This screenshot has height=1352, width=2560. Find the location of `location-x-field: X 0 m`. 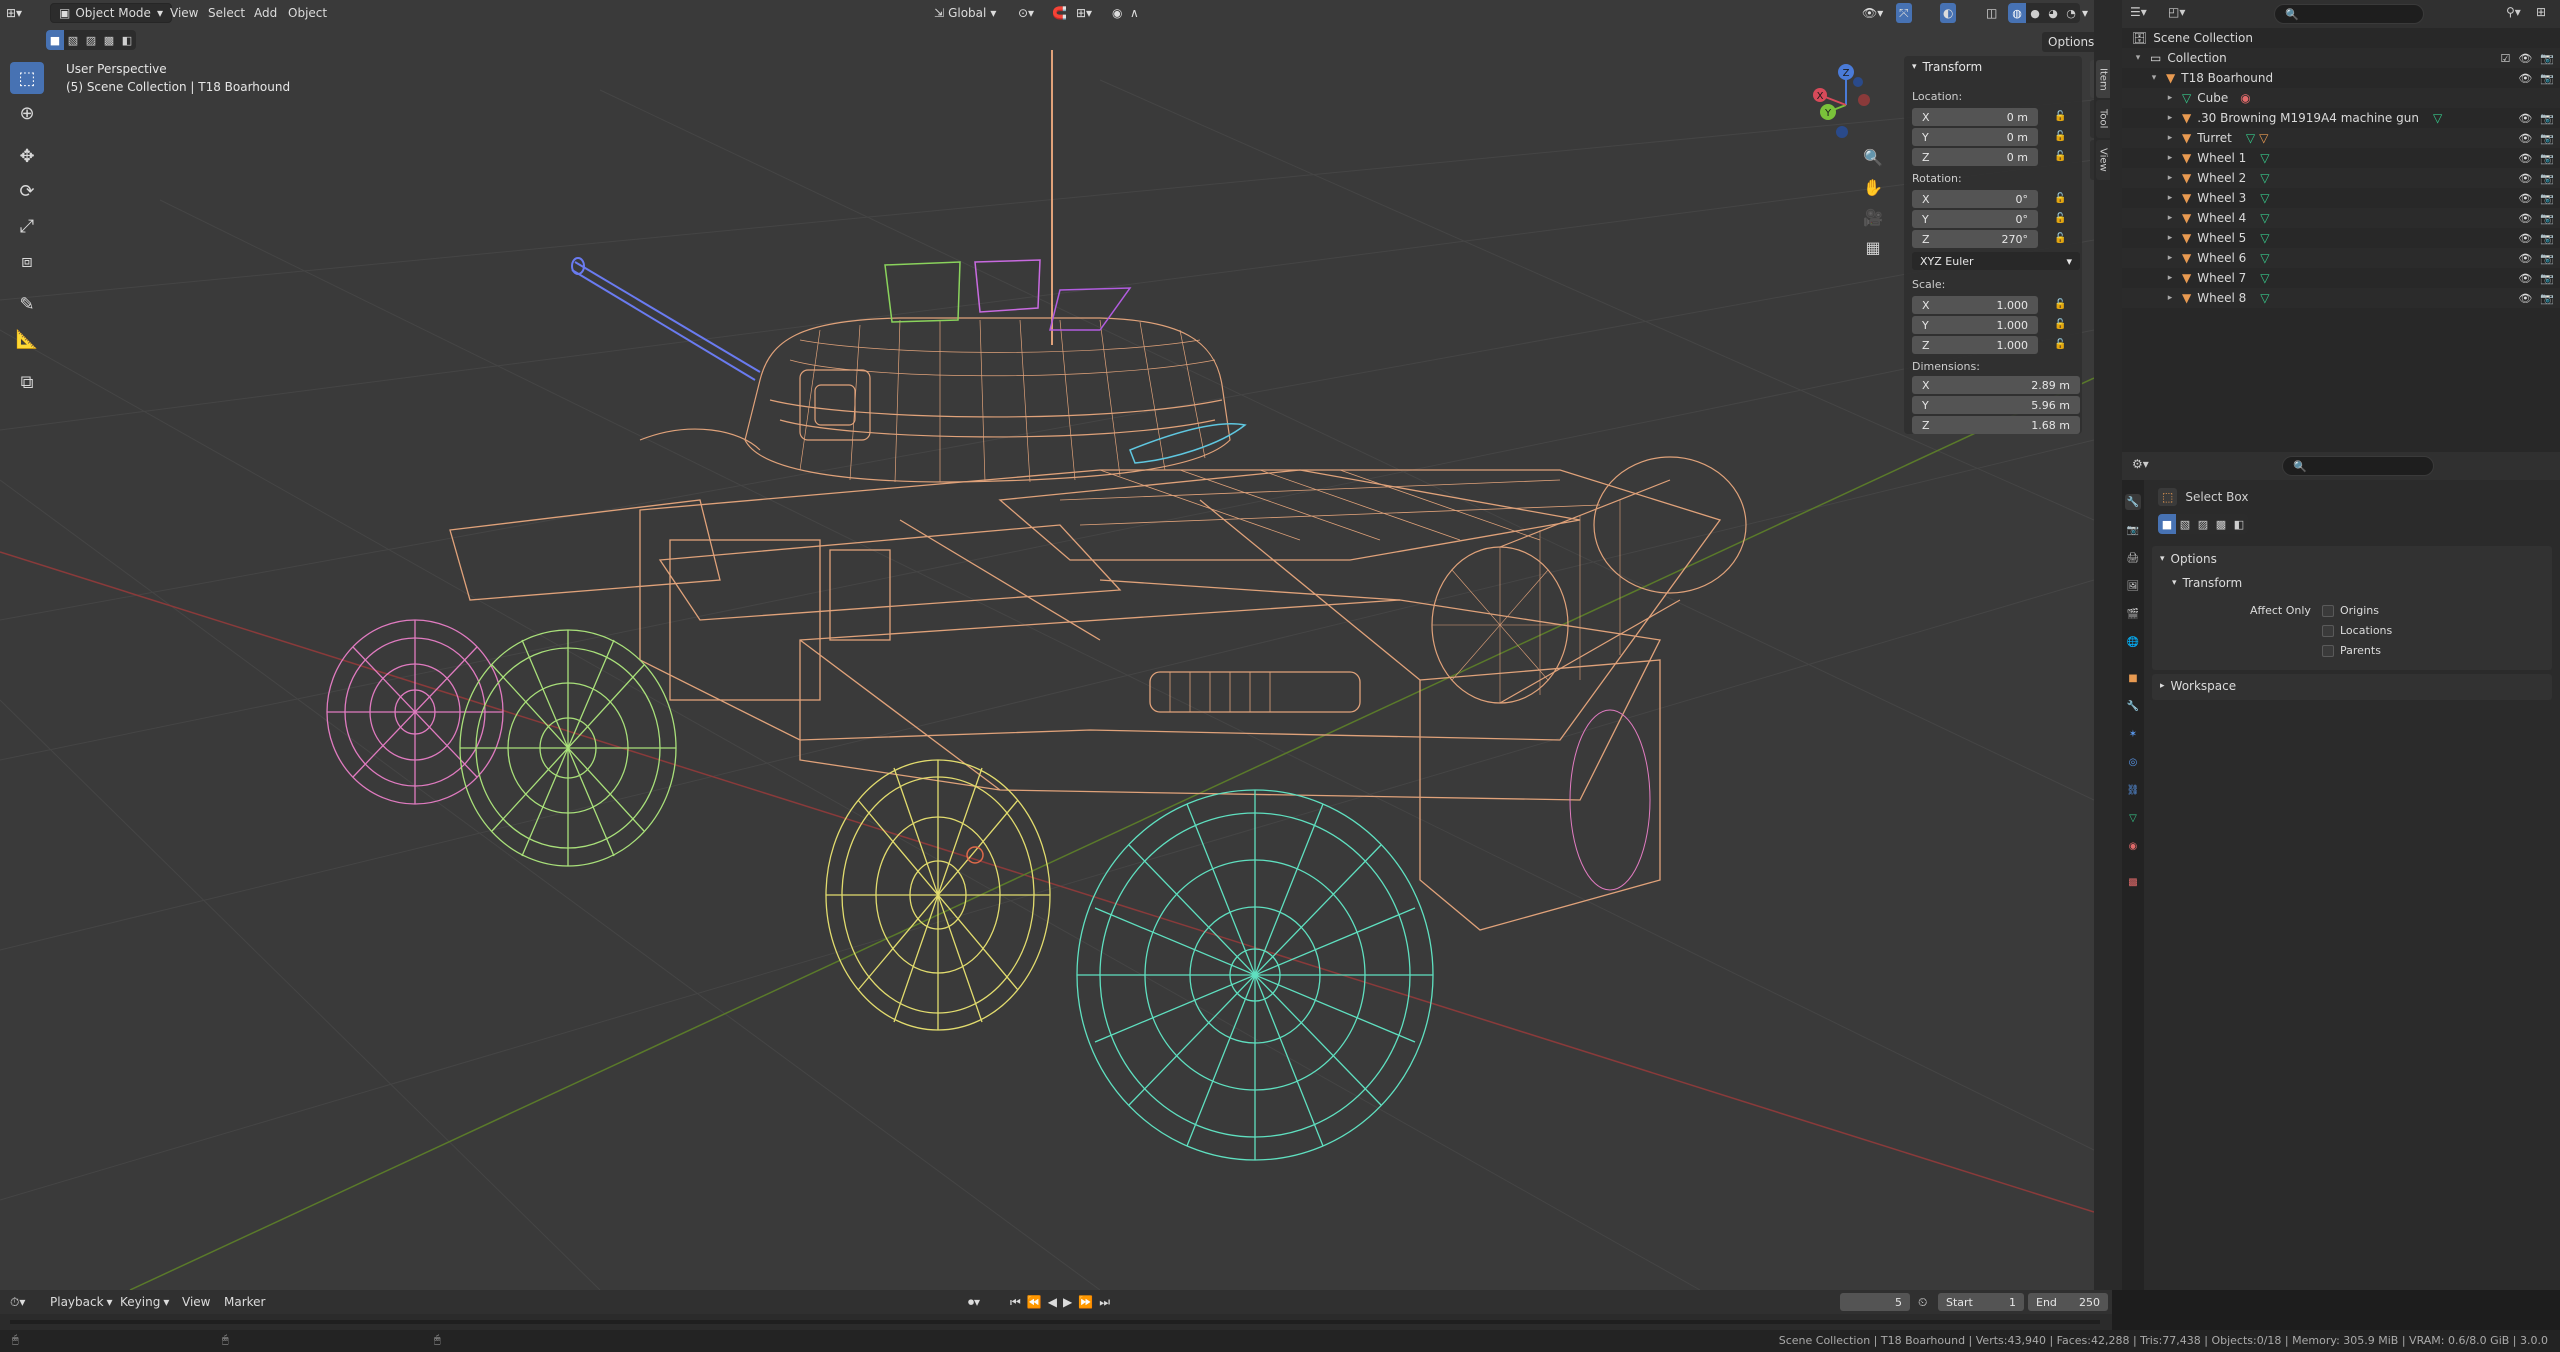

location-x-field: X 0 m is located at coordinates (1975, 117).